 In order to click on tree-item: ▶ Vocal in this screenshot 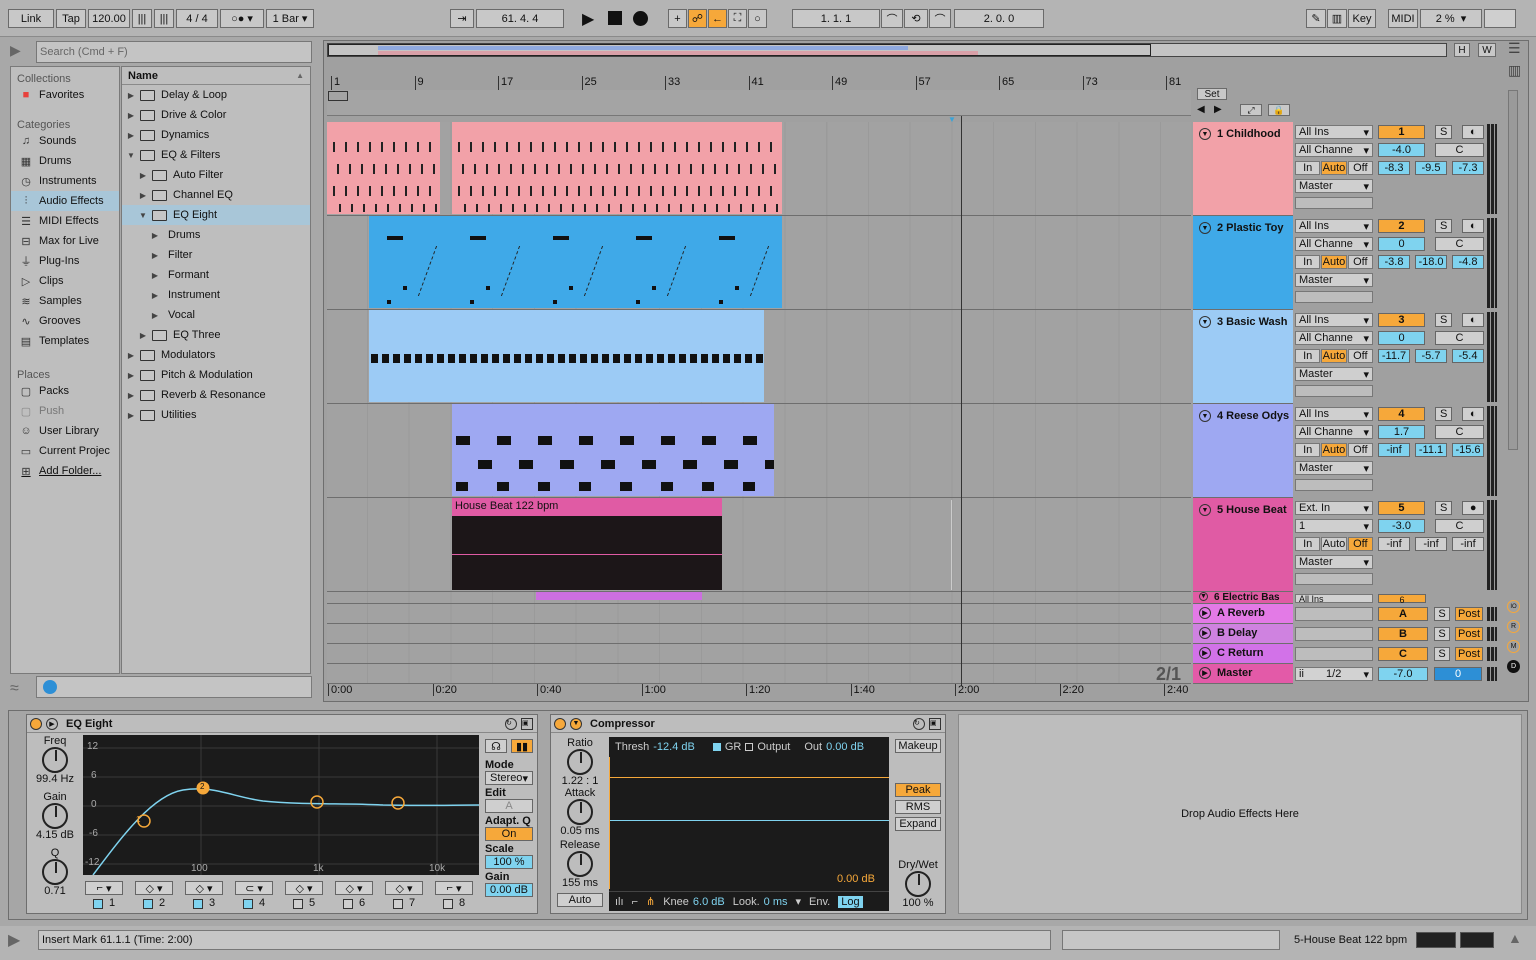, I will do `click(216, 315)`.